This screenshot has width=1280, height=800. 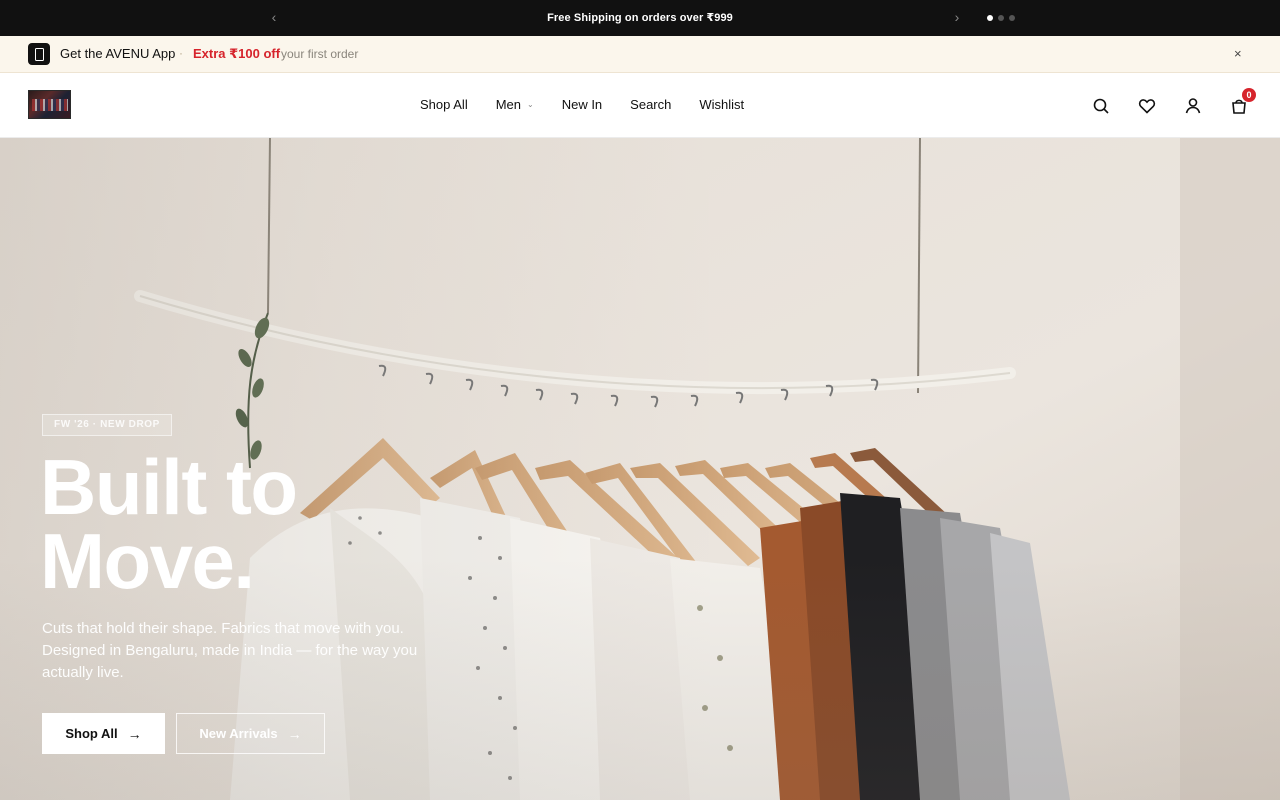 What do you see at coordinates (1193, 106) in the screenshot?
I see `user-icon` at bounding box center [1193, 106].